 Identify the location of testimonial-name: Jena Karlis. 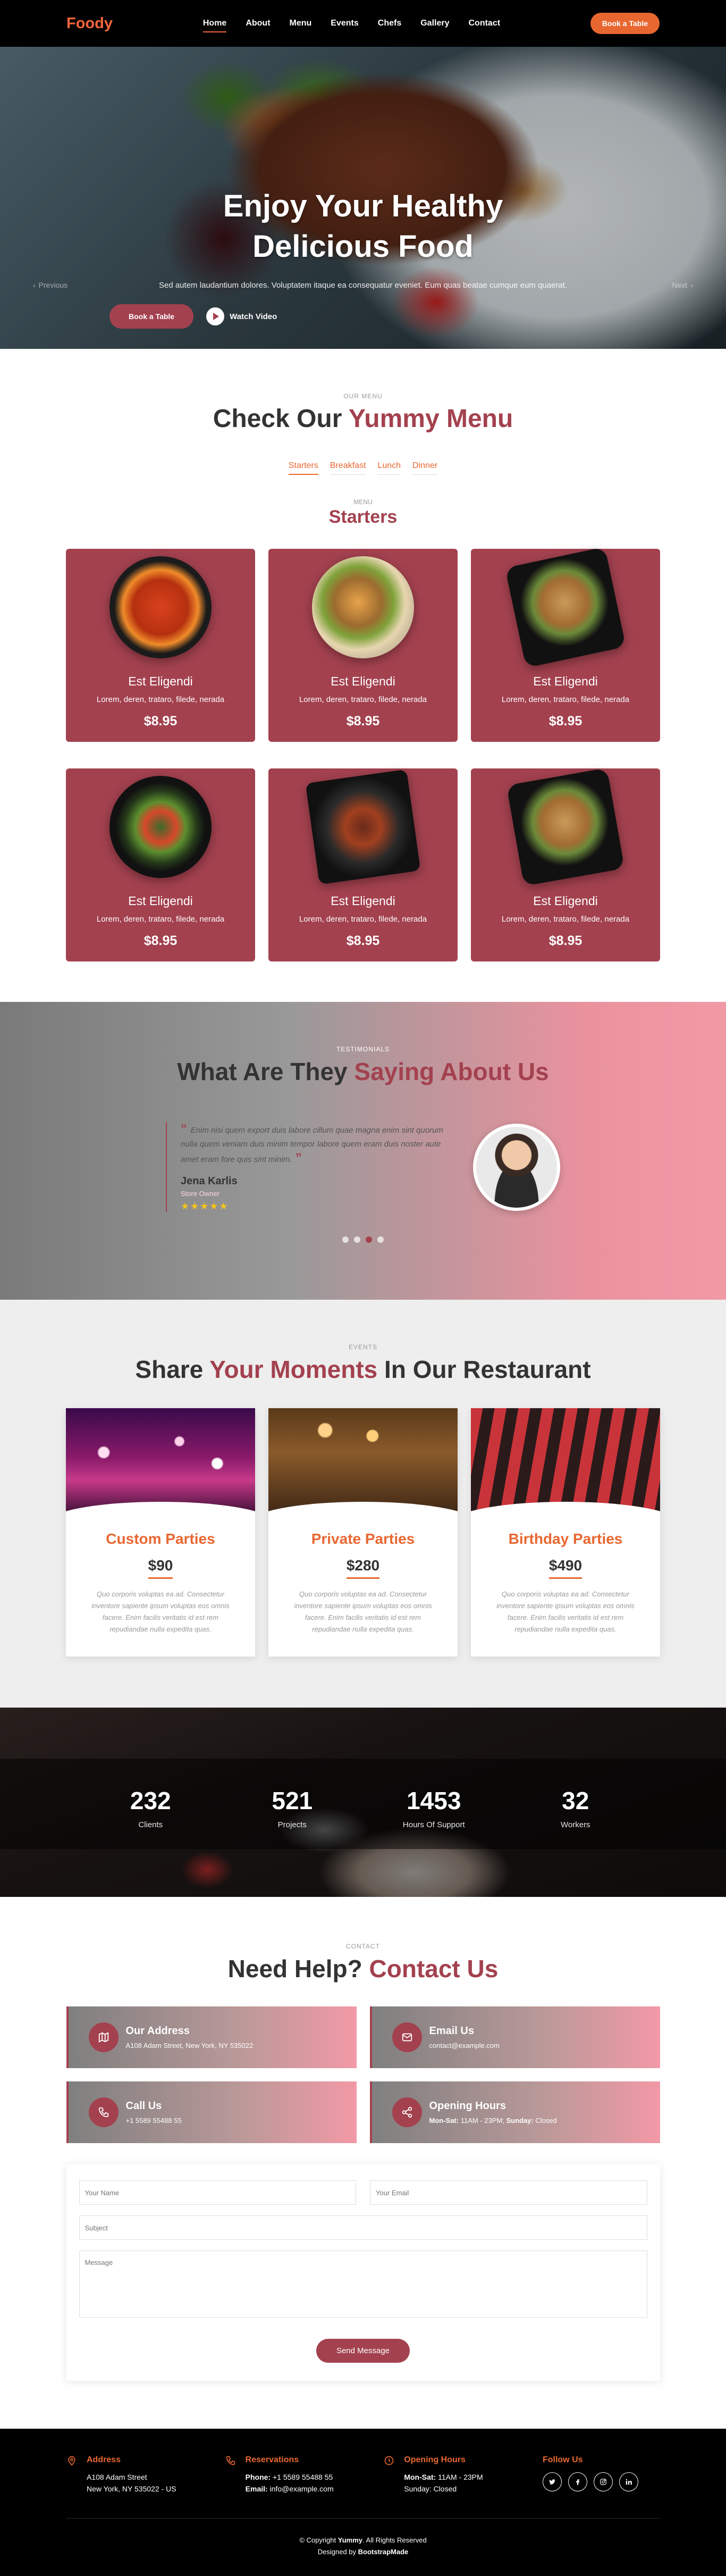
(209, 1181).